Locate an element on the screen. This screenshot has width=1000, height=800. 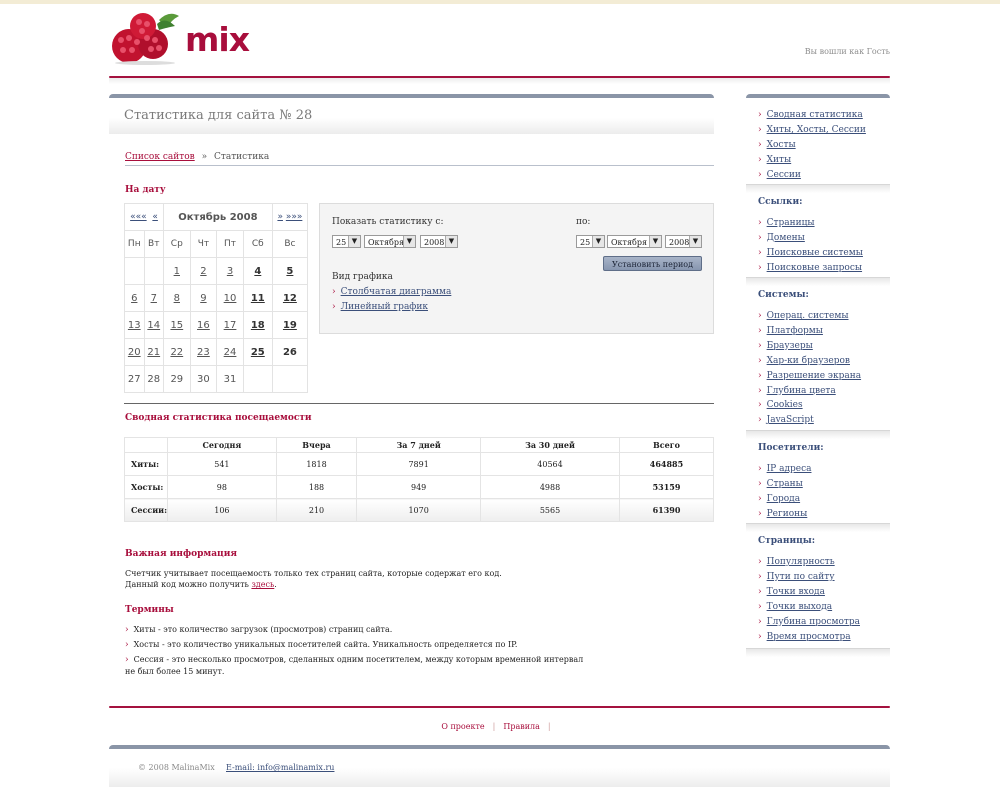
calendar-day: 11 is located at coordinates (257, 298).